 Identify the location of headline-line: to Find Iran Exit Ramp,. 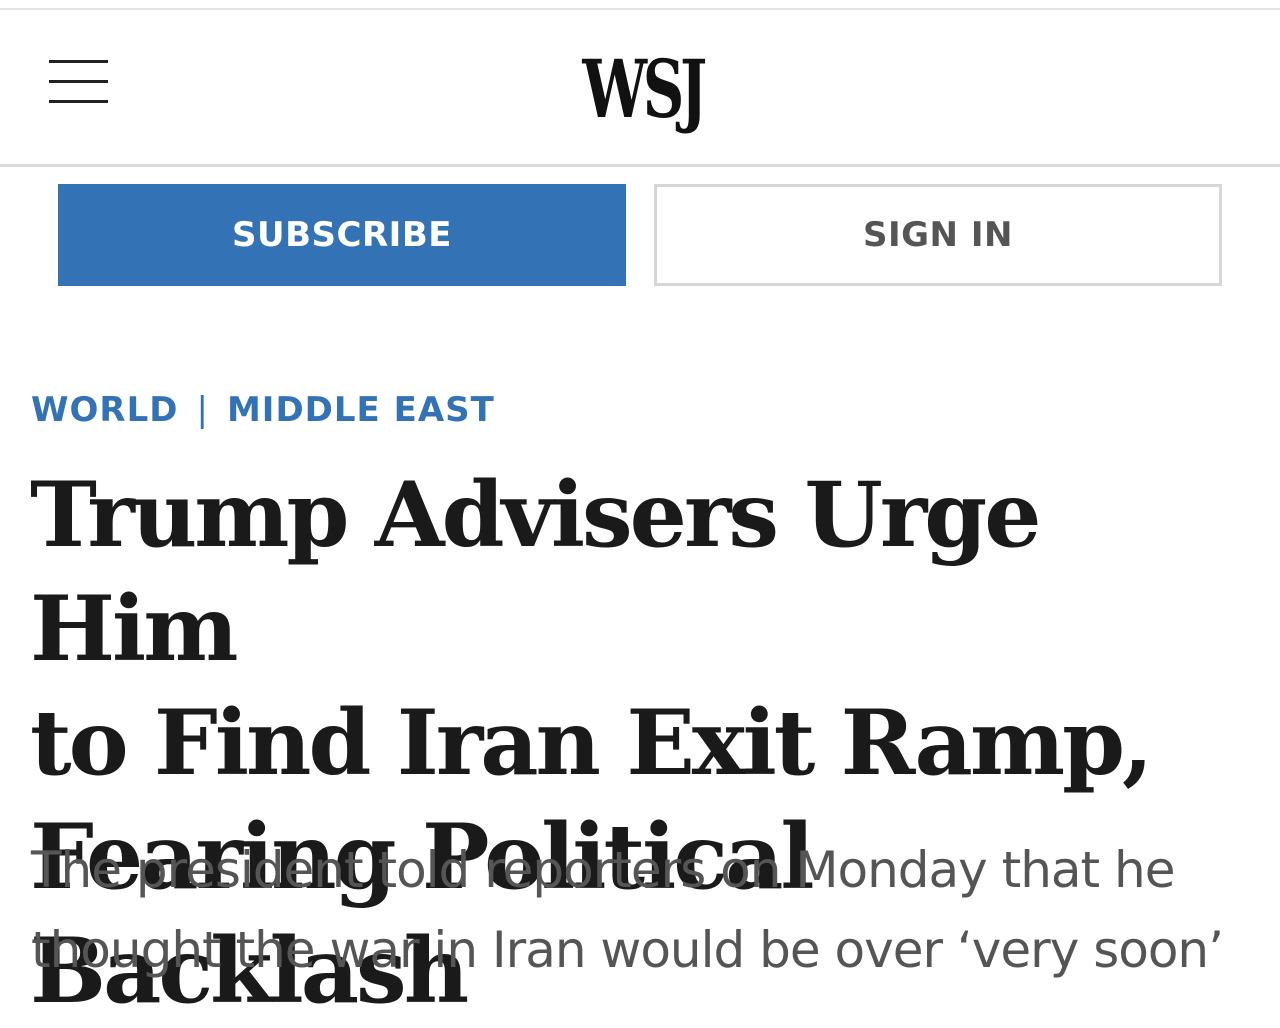
(591, 743).